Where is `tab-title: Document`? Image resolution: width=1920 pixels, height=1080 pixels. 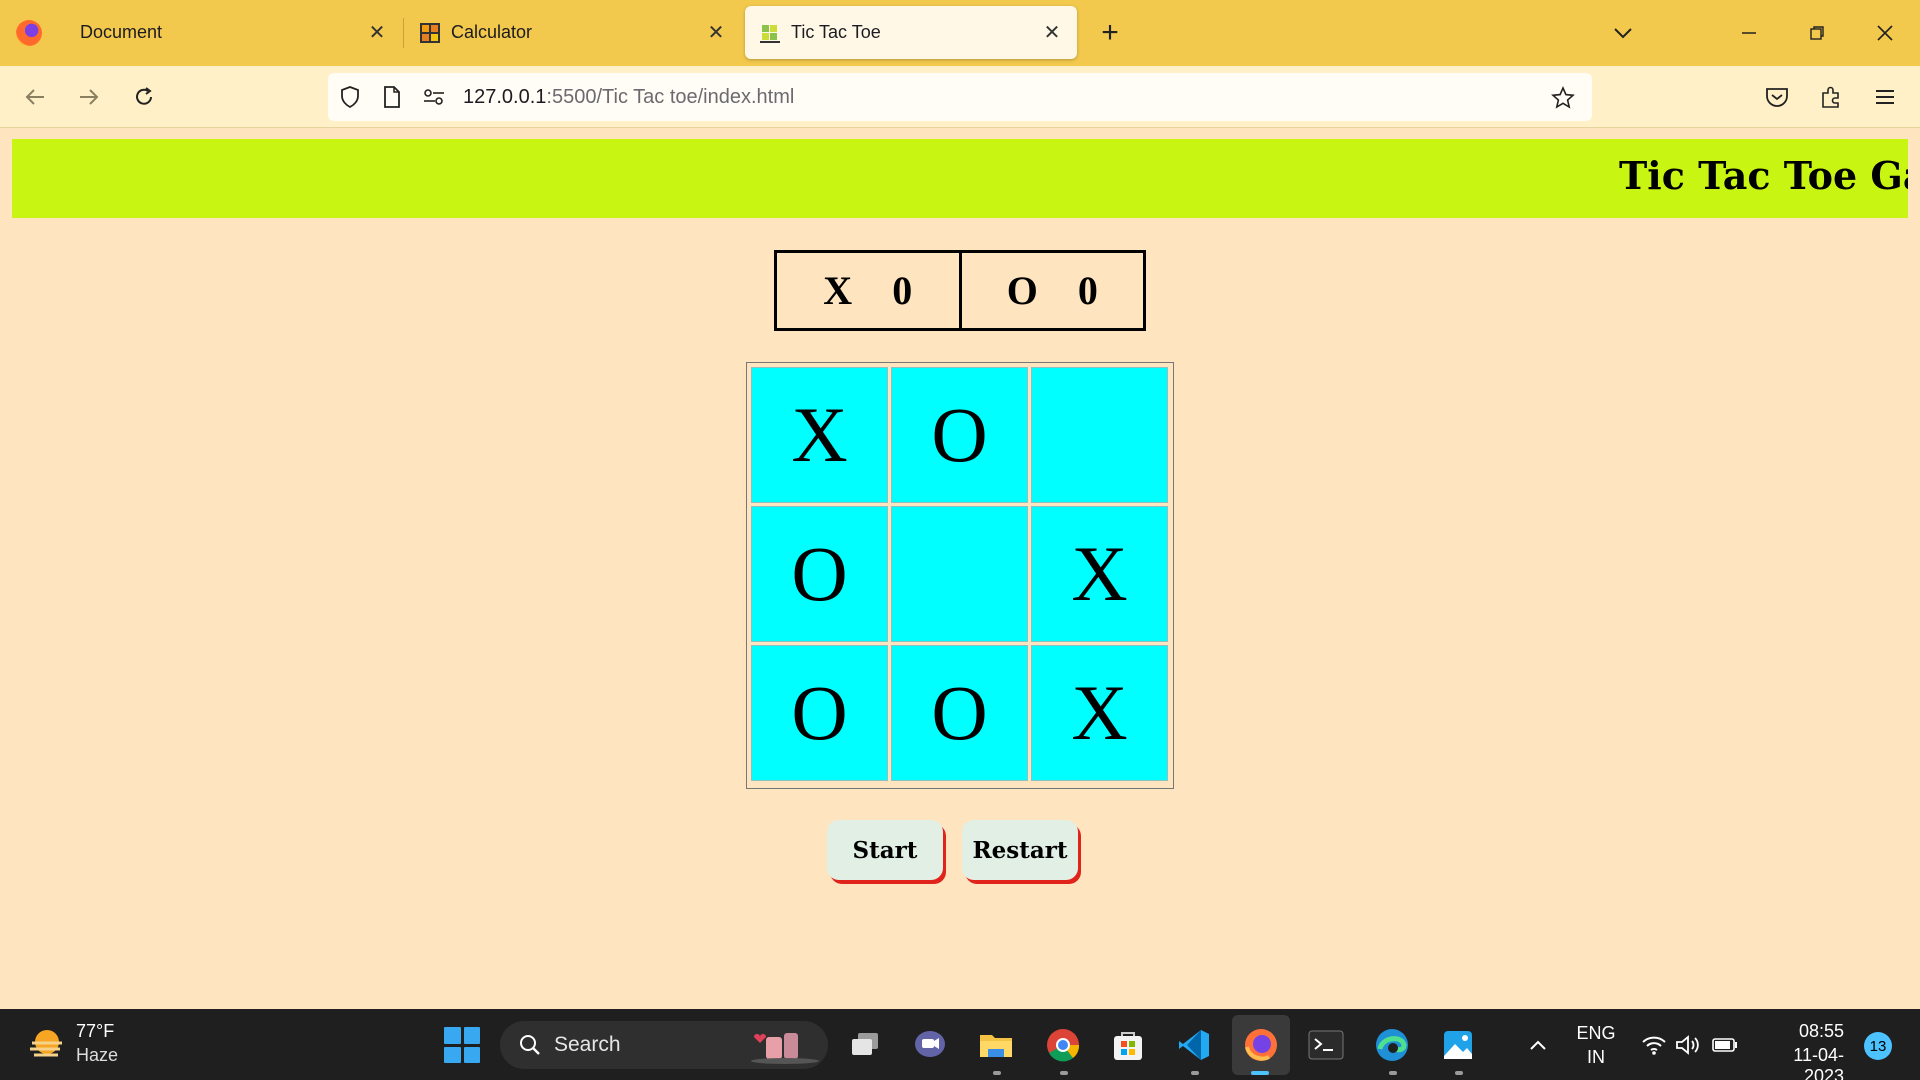
tab-title: Document is located at coordinates (121, 32).